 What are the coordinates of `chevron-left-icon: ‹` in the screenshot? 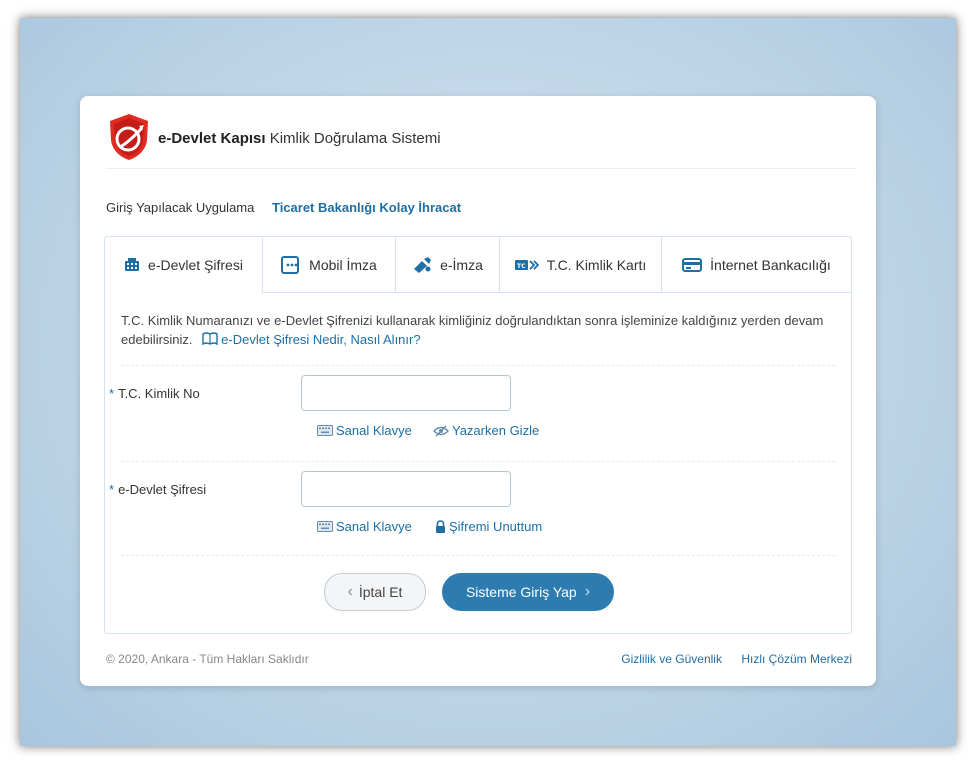 It's located at (350, 591).